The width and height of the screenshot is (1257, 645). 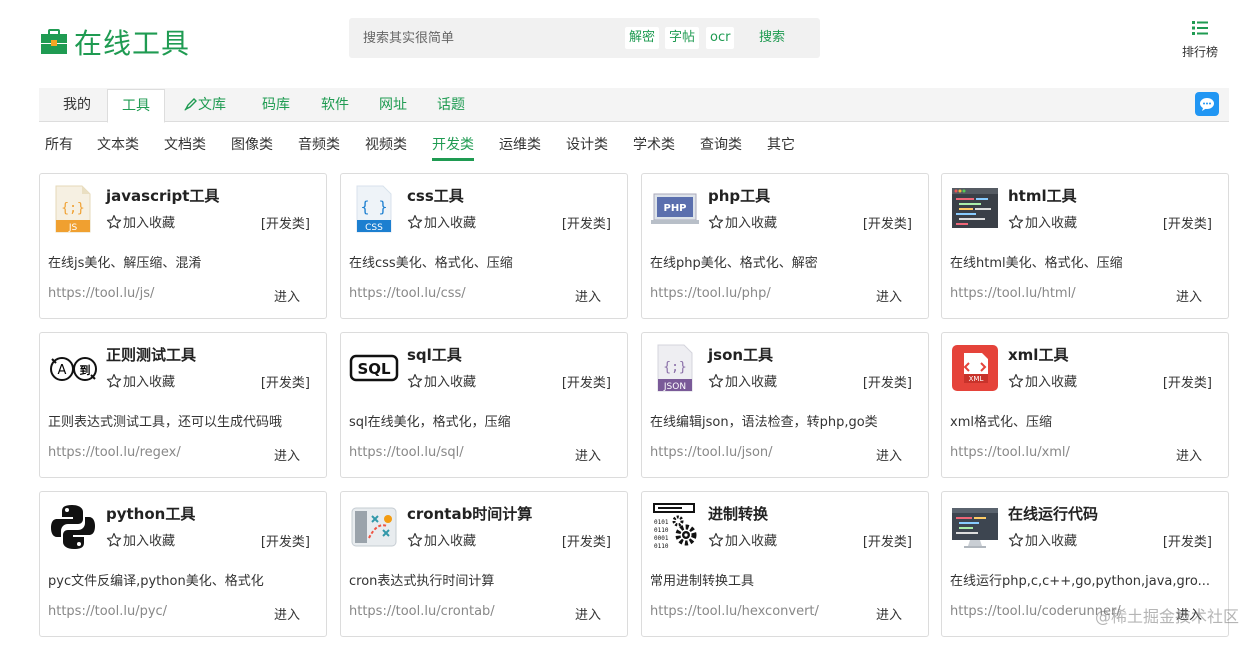 I want to click on cat-text: 文本类, so click(x=118, y=145).